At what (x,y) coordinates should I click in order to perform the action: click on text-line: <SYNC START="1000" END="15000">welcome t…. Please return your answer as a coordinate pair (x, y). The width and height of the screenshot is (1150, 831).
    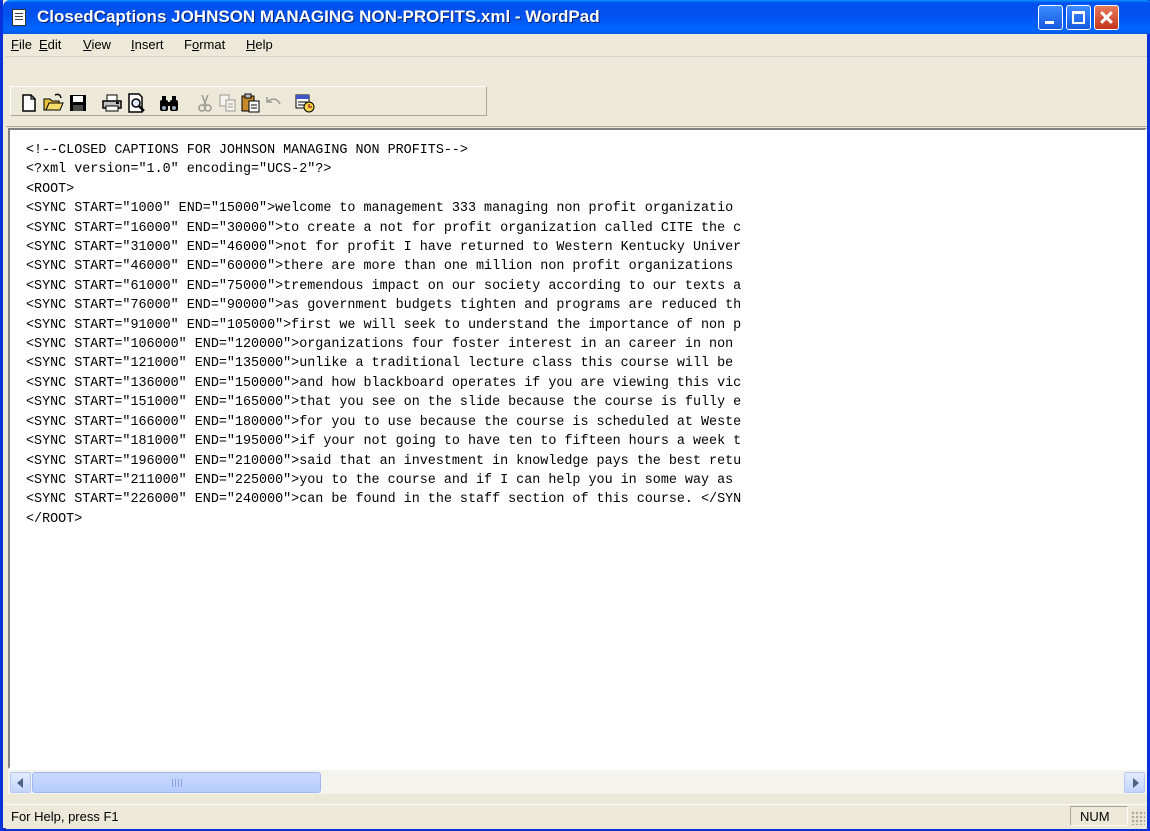
    Looking at the image, I should click on (380, 209).